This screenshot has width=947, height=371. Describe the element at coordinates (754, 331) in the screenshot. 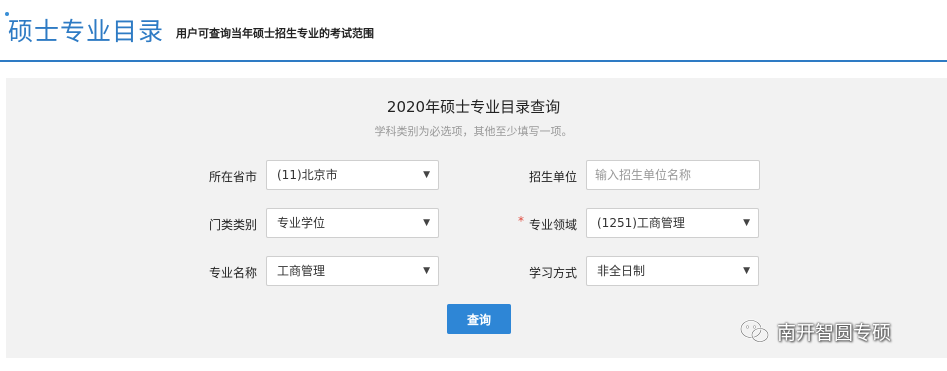

I see `wechat-icon` at that location.